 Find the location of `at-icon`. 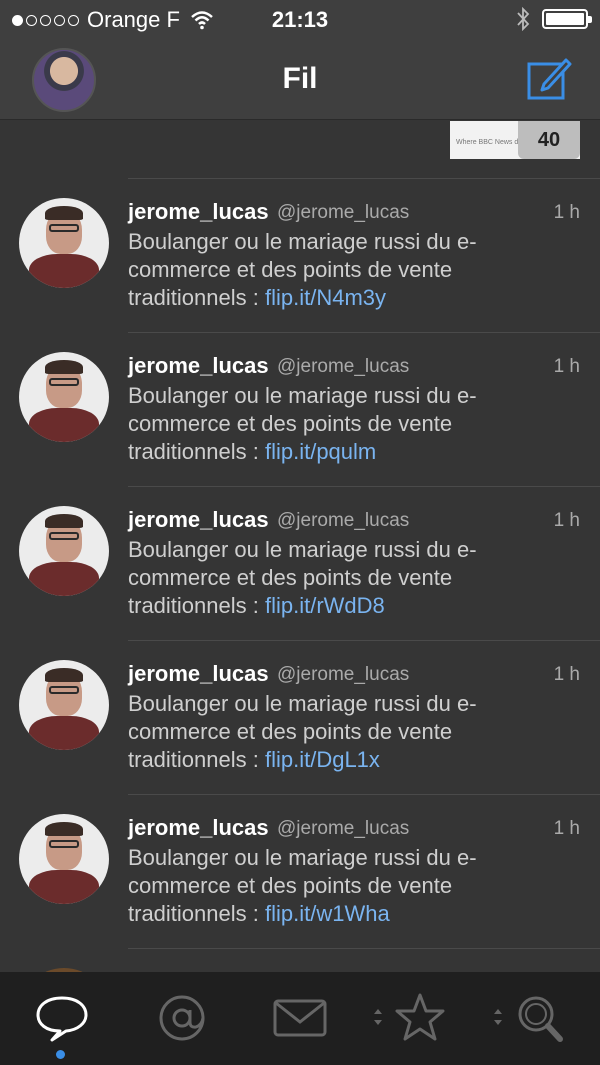

at-icon is located at coordinates (182, 1018).